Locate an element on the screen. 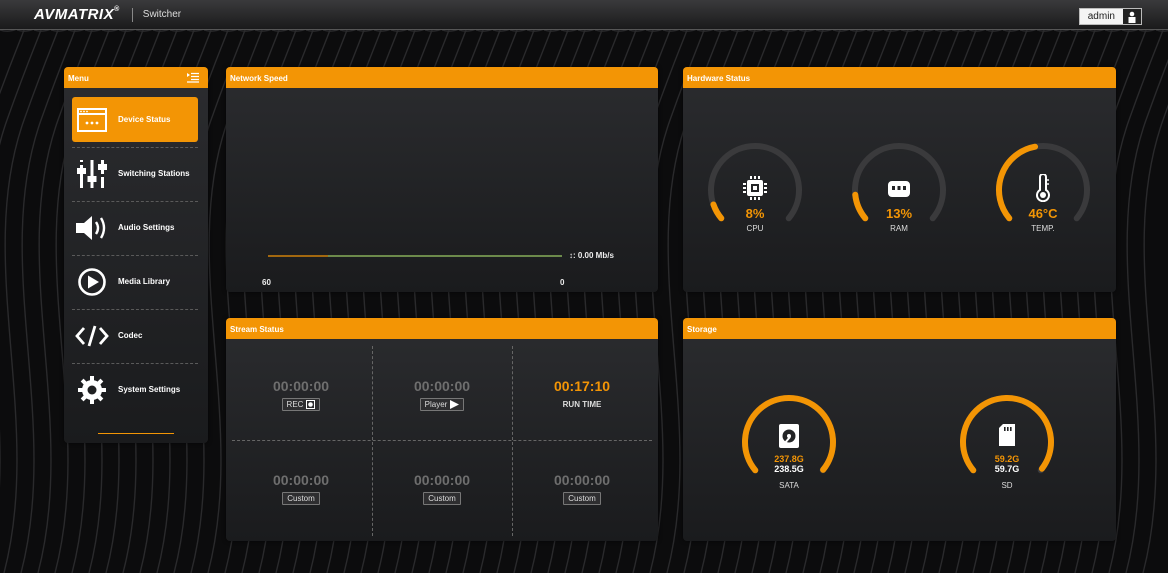 This screenshot has height=573, width=1168. code-icon is located at coordinates (92, 336).